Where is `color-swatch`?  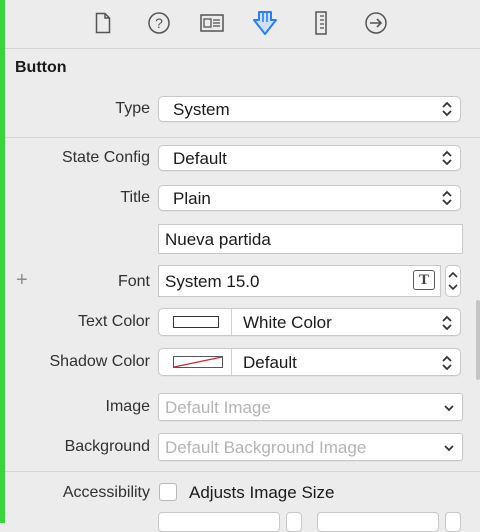
color-swatch is located at coordinates (196, 322).